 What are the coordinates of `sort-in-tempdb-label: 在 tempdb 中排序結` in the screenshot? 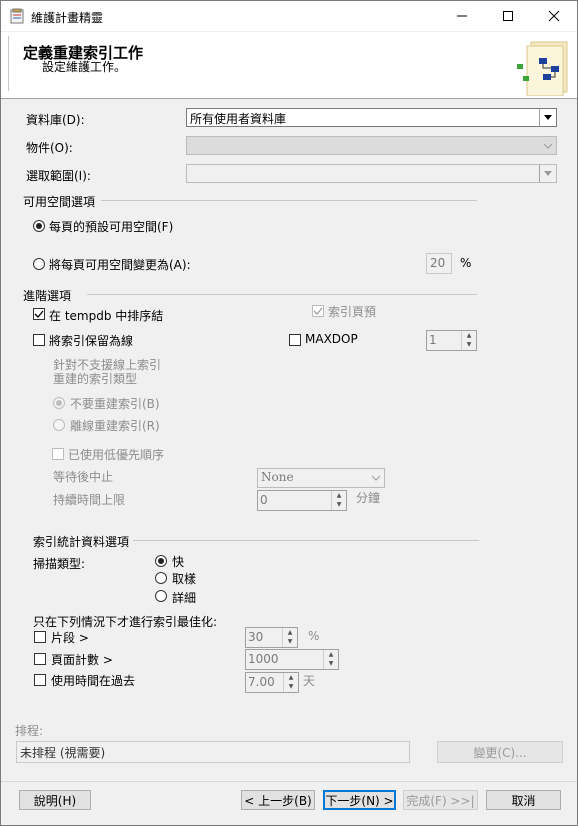 It's located at (106, 316).